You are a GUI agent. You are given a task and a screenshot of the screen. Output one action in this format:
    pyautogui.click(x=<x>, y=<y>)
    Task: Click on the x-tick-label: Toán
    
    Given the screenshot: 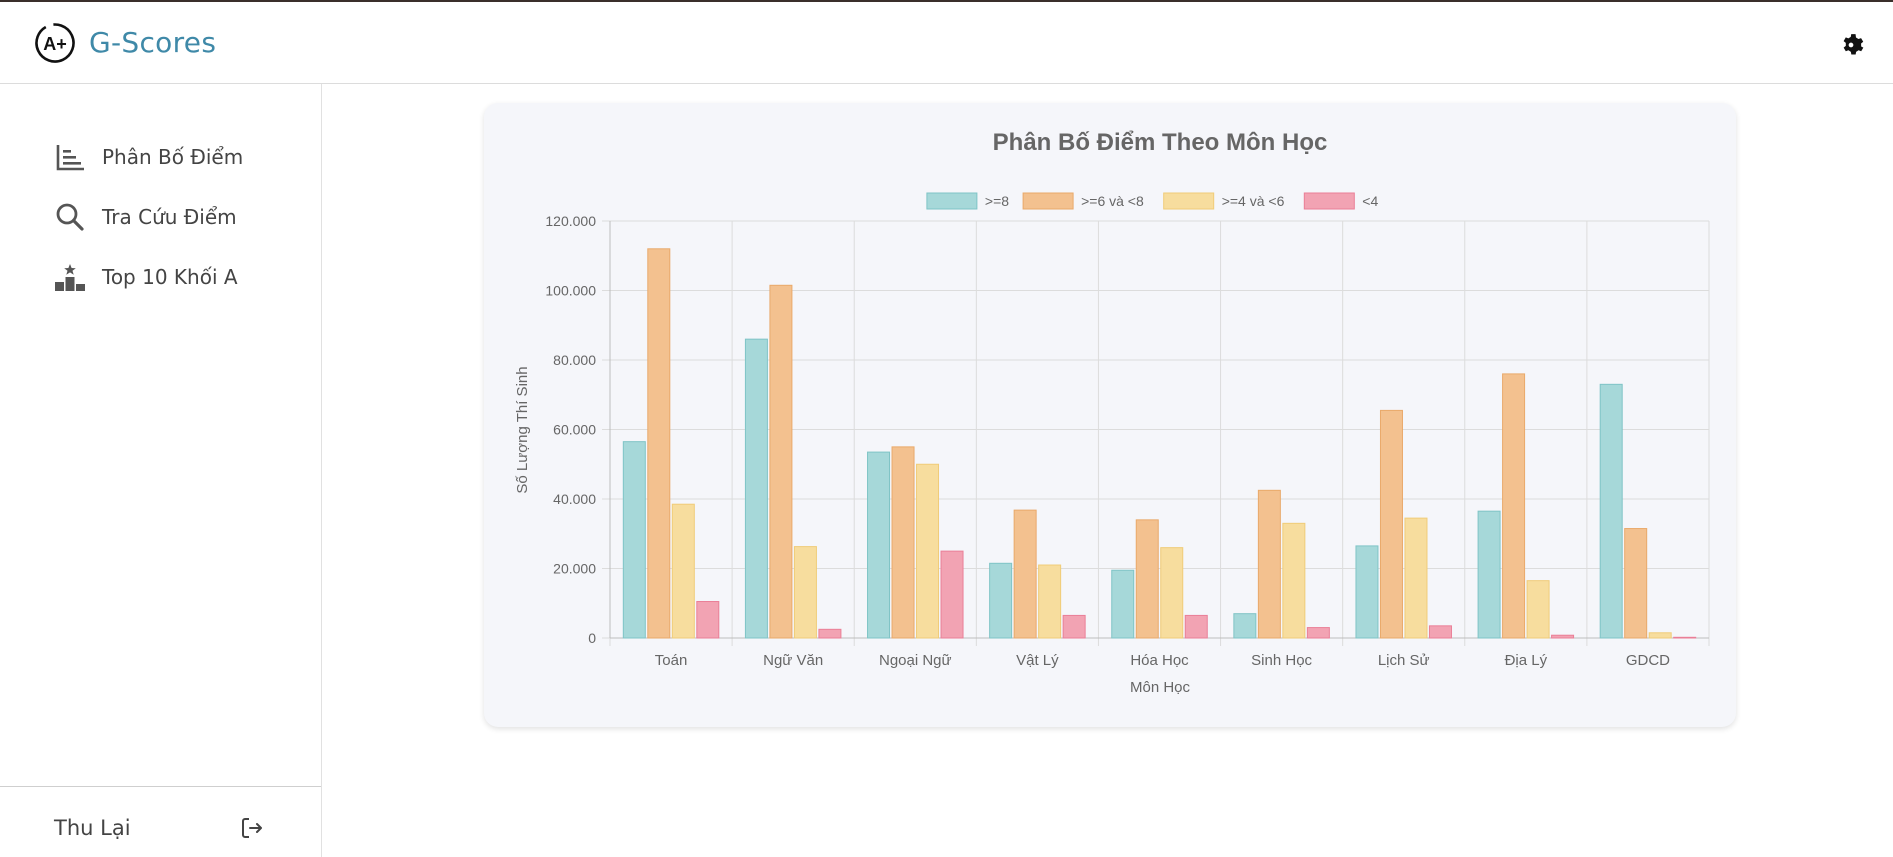 What is the action you would take?
    pyautogui.click(x=671, y=660)
    